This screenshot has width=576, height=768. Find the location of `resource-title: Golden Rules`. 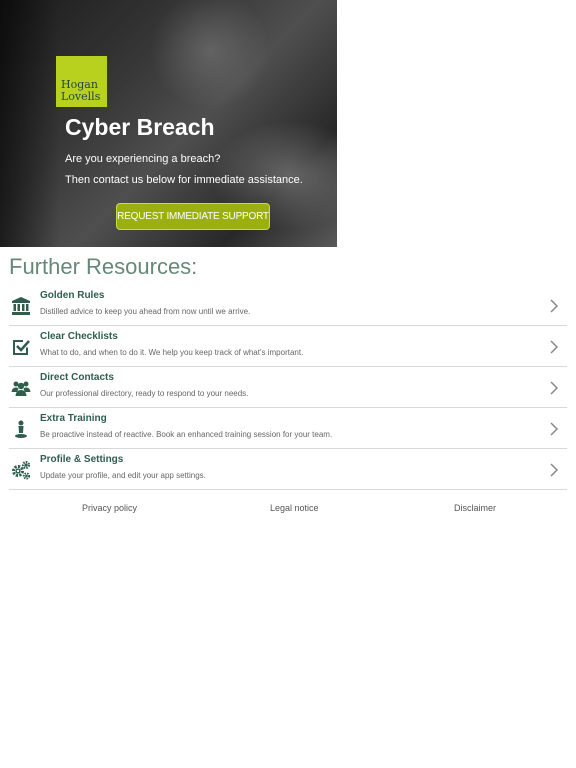

resource-title: Golden Rules is located at coordinates (72, 295).